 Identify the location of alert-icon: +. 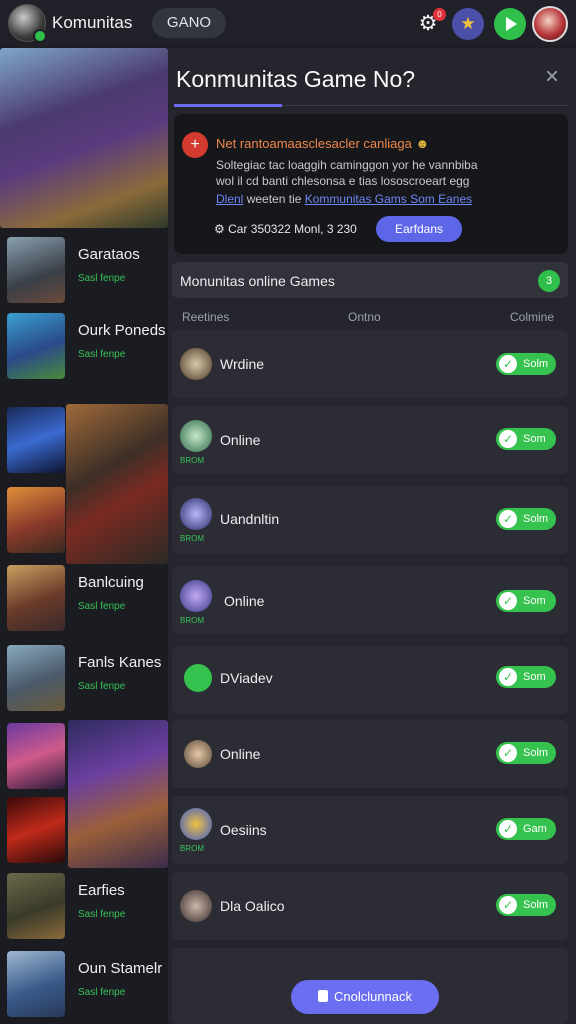
(195, 145).